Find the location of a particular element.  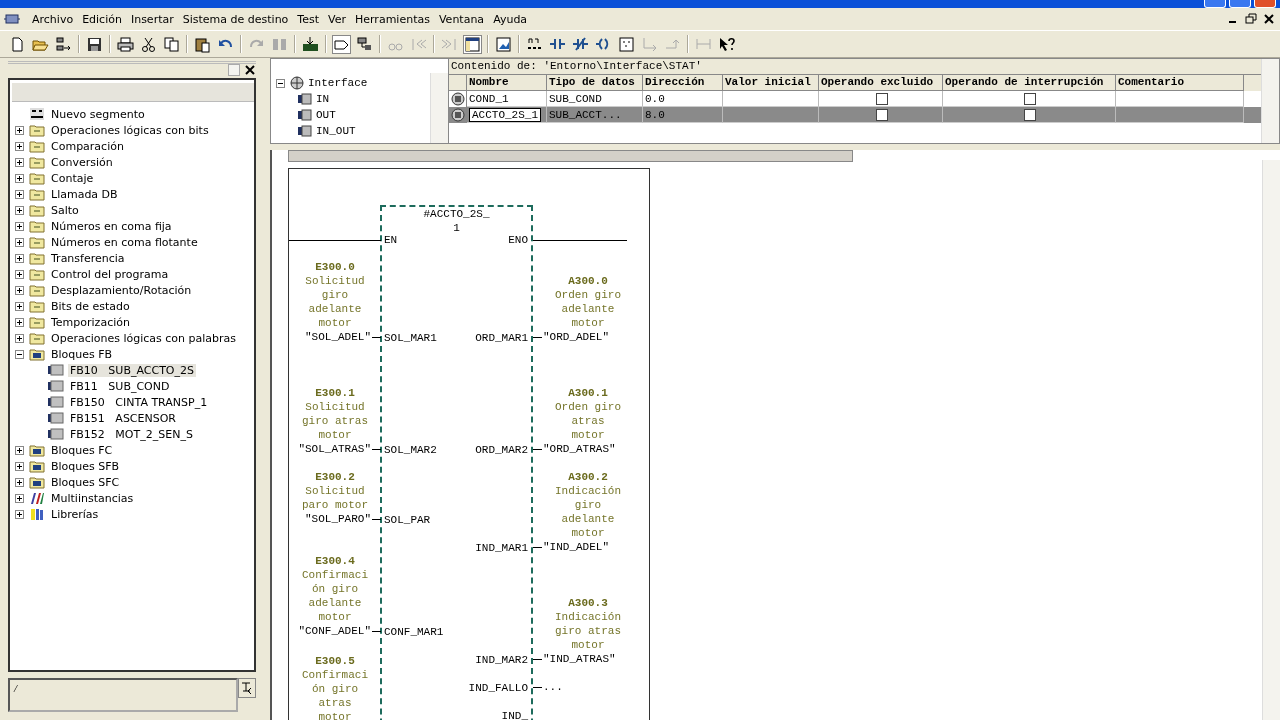

table-cell: COND_1 is located at coordinates (489, 98).